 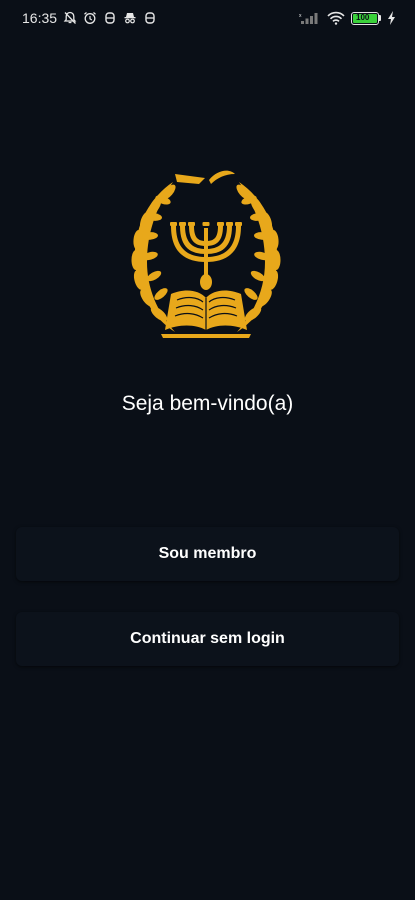 What do you see at coordinates (300, 16) in the screenshot?
I see `svg-text: x` at bounding box center [300, 16].